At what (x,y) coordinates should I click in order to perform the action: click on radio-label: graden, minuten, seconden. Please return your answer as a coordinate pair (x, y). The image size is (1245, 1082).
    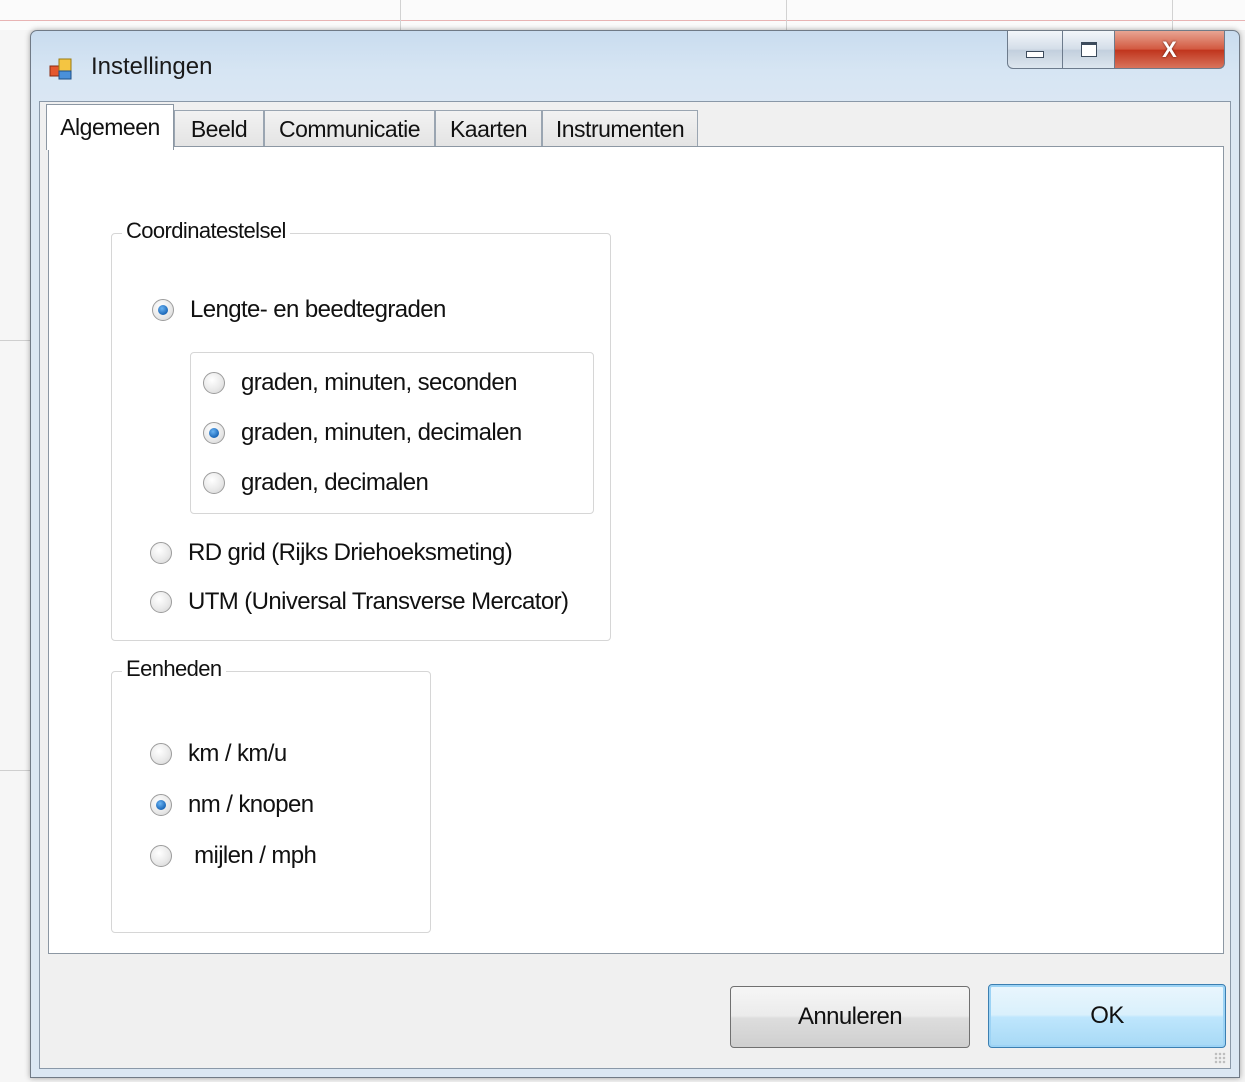
    Looking at the image, I should click on (379, 382).